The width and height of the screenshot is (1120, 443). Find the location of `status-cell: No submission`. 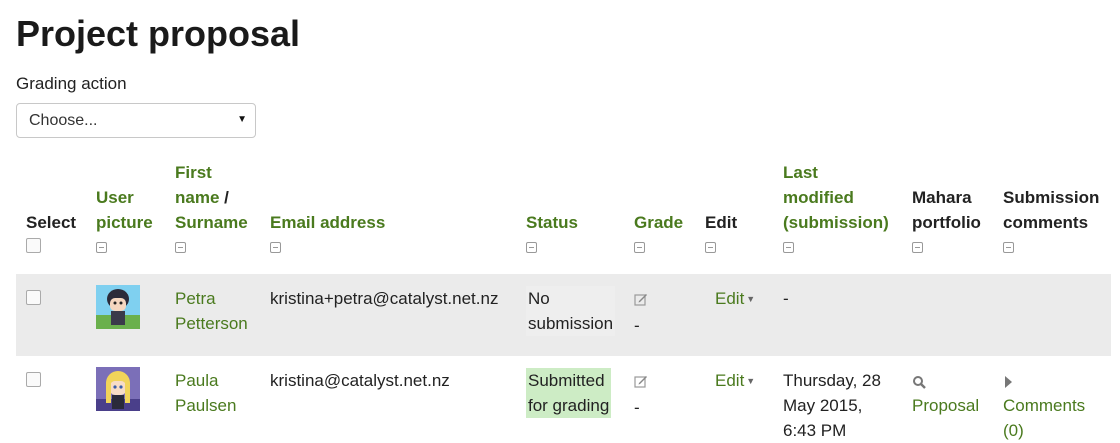

status-cell: No submission is located at coordinates (572, 315).